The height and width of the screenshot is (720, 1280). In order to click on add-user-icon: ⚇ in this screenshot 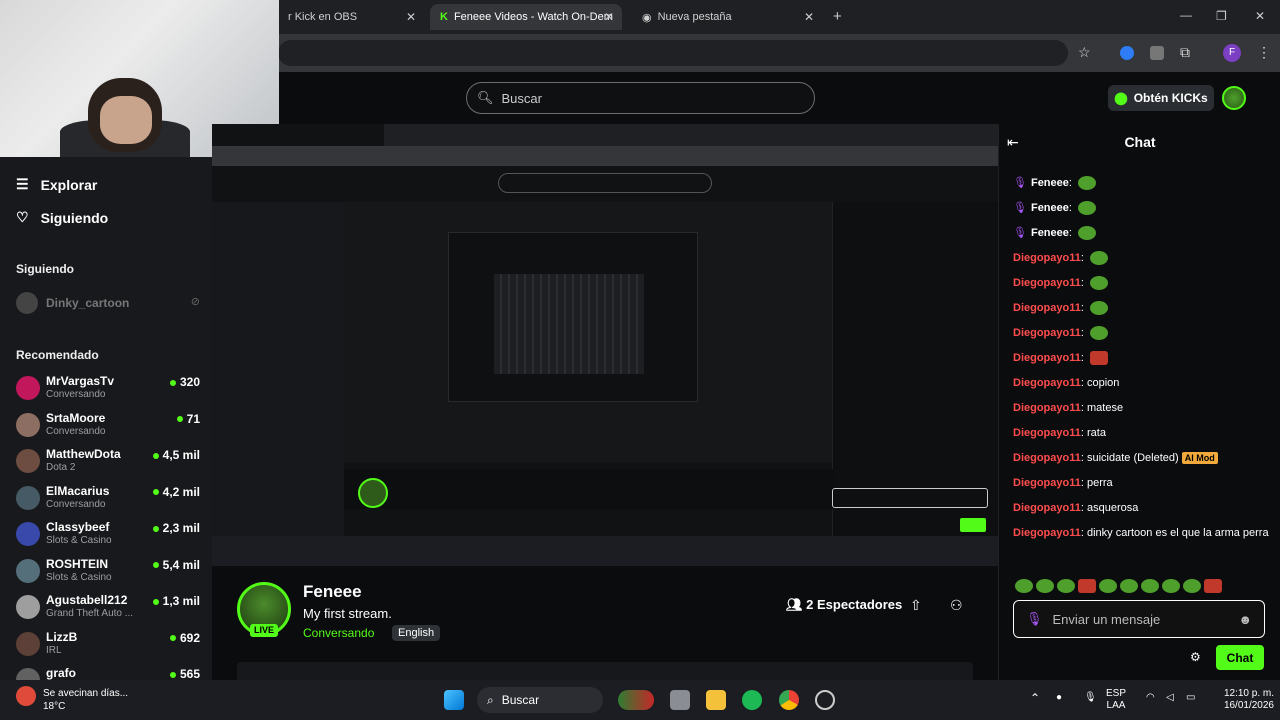, I will do `click(956, 605)`.